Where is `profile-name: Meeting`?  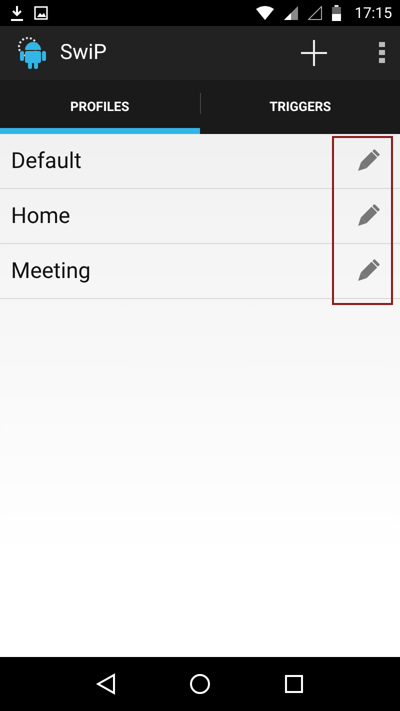 profile-name: Meeting is located at coordinates (51, 271).